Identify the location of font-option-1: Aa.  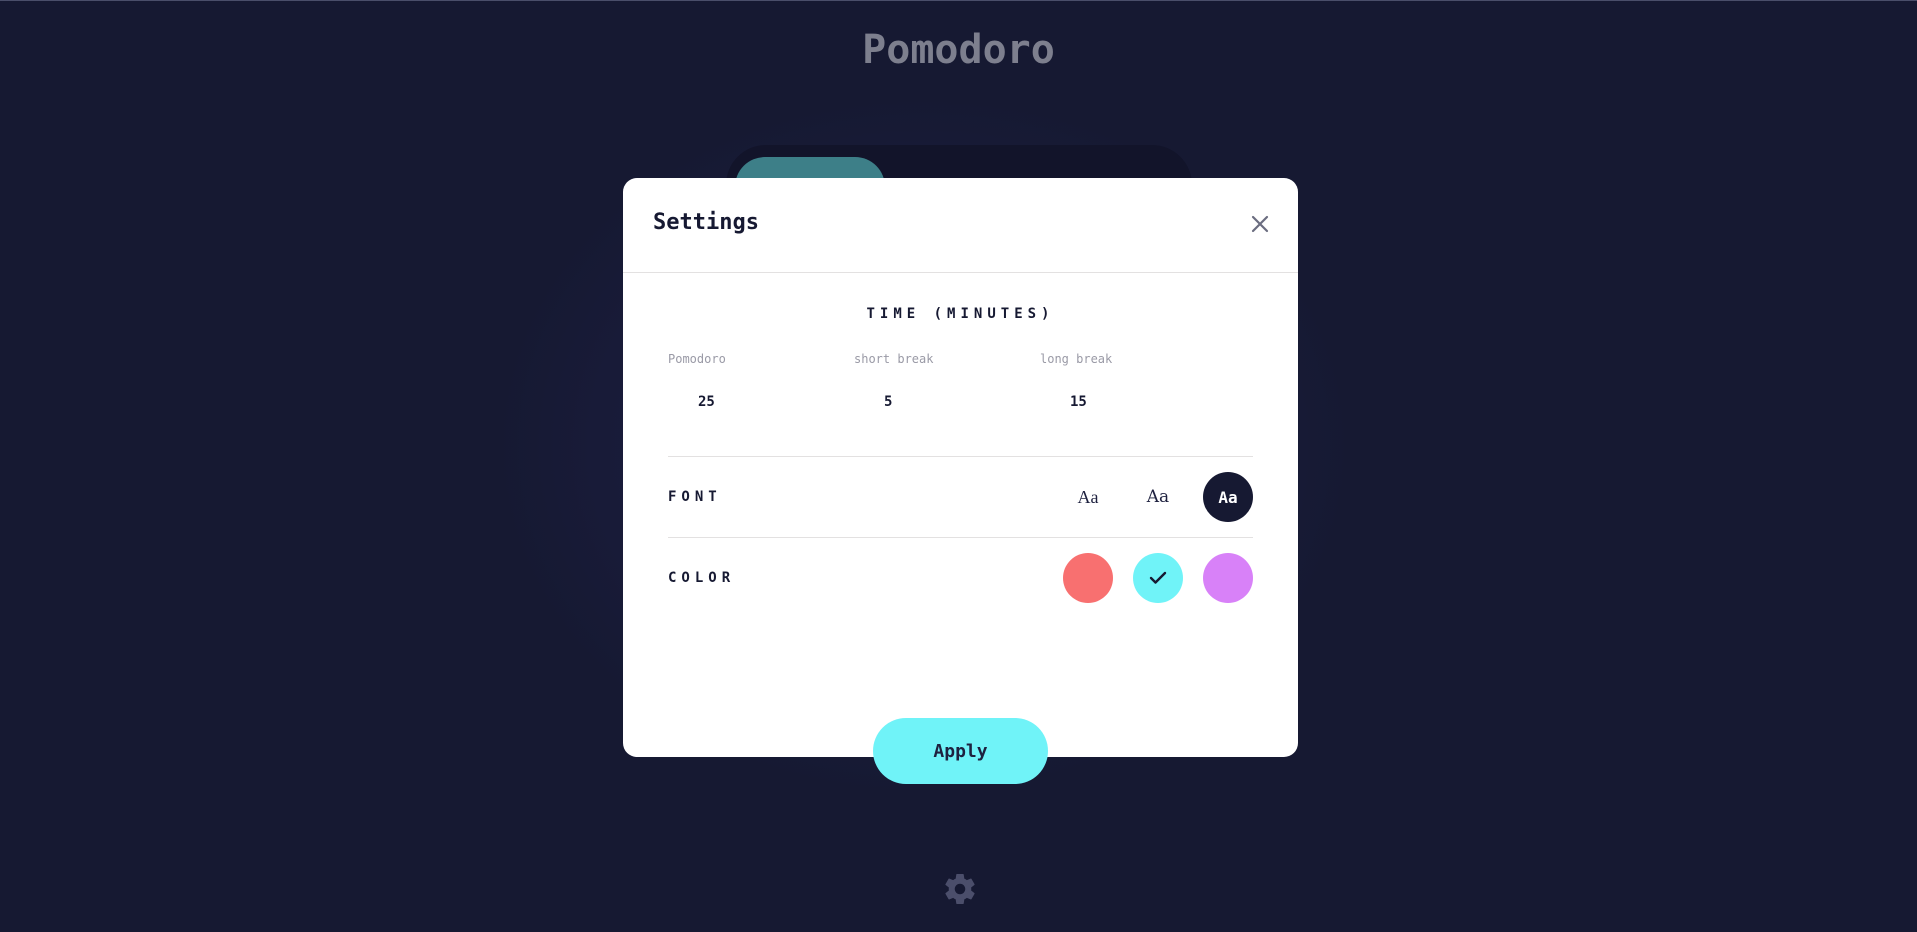
(1088, 497).